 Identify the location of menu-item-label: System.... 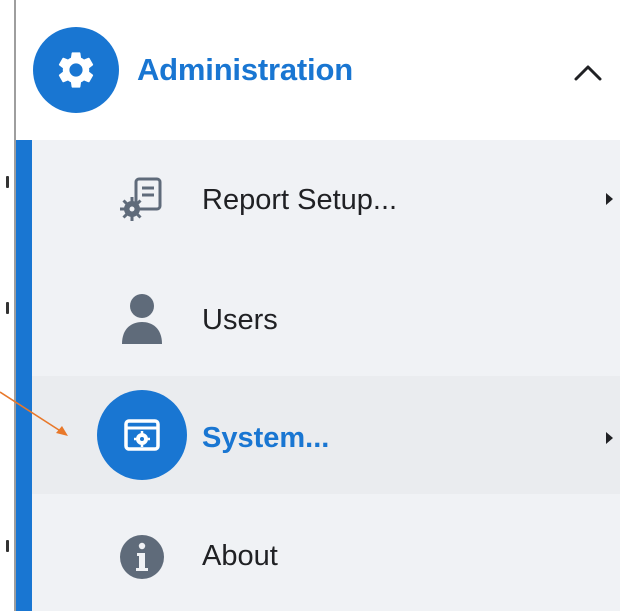
(266, 438).